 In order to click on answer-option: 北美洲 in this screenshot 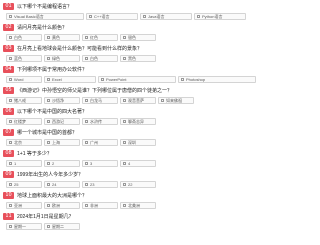, I will do `click(138, 205)`.